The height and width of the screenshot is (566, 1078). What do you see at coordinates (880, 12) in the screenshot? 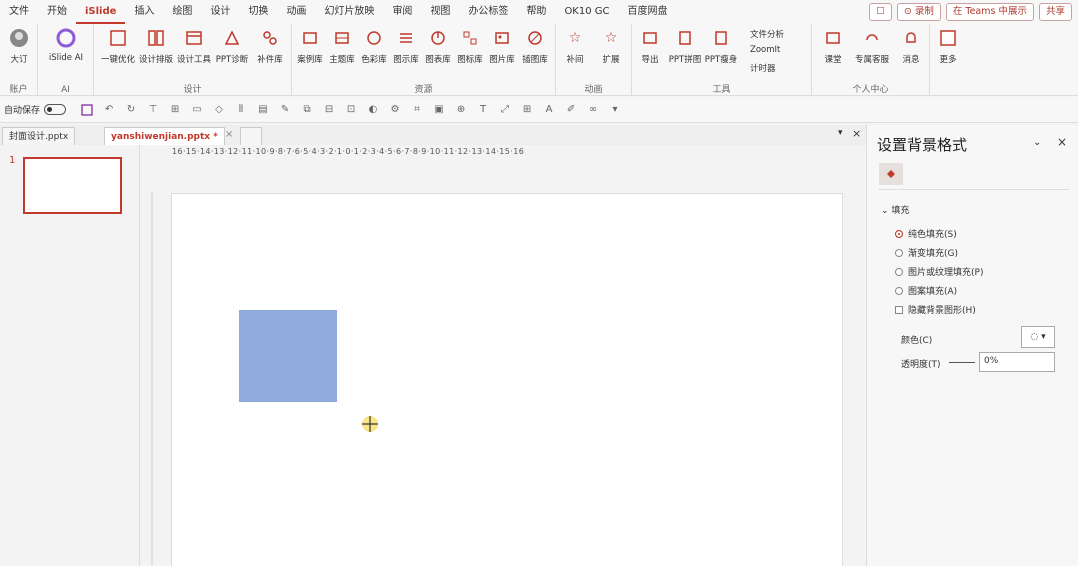
I see `comment-button: ☐` at bounding box center [880, 12].